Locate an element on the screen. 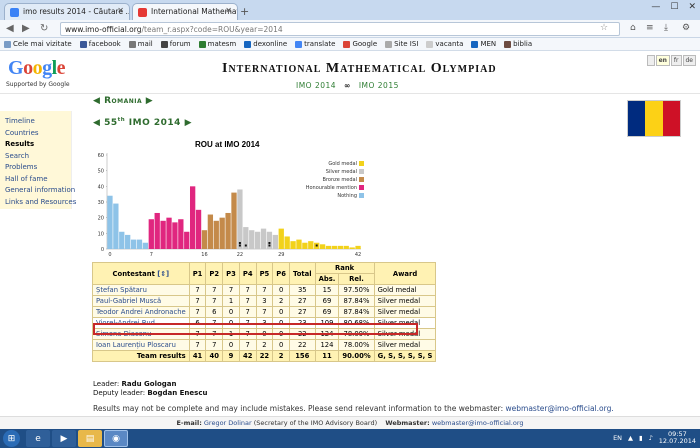 This screenshot has height=448, width=700. secretary-email-link: Gregor Dolinar is located at coordinates (228, 423).